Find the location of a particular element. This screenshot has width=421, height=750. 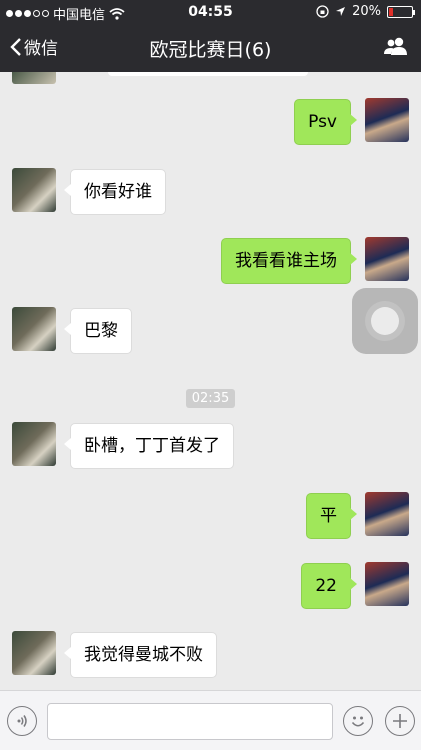

message-bubble-other: 巴黎 is located at coordinates (98, 331).